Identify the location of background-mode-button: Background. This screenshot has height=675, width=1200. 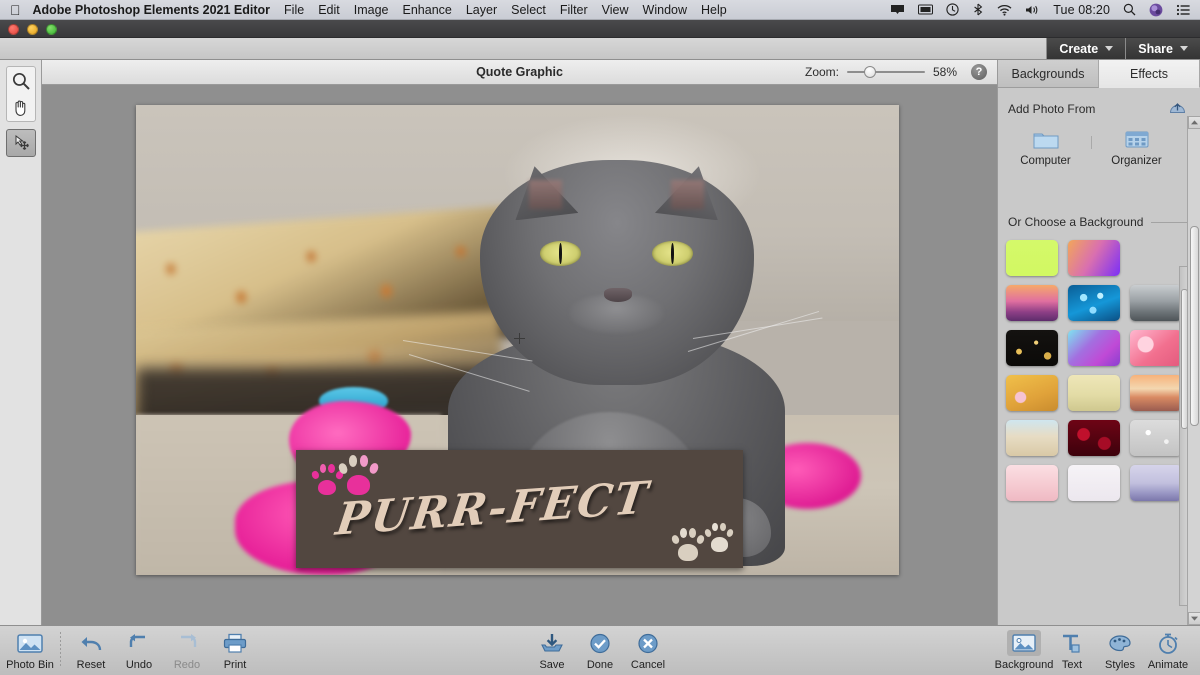
(1024, 650).